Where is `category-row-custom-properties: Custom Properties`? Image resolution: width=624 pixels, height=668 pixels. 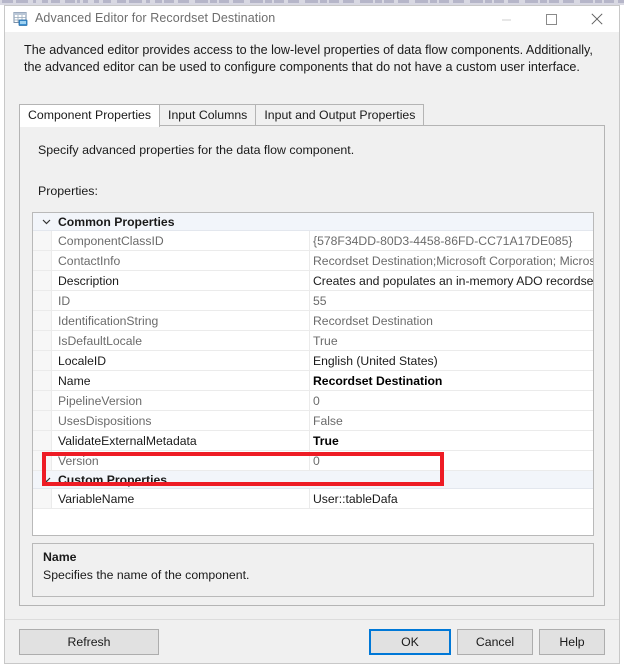 category-row-custom-properties: Custom Properties is located at coordinates (313, 480).